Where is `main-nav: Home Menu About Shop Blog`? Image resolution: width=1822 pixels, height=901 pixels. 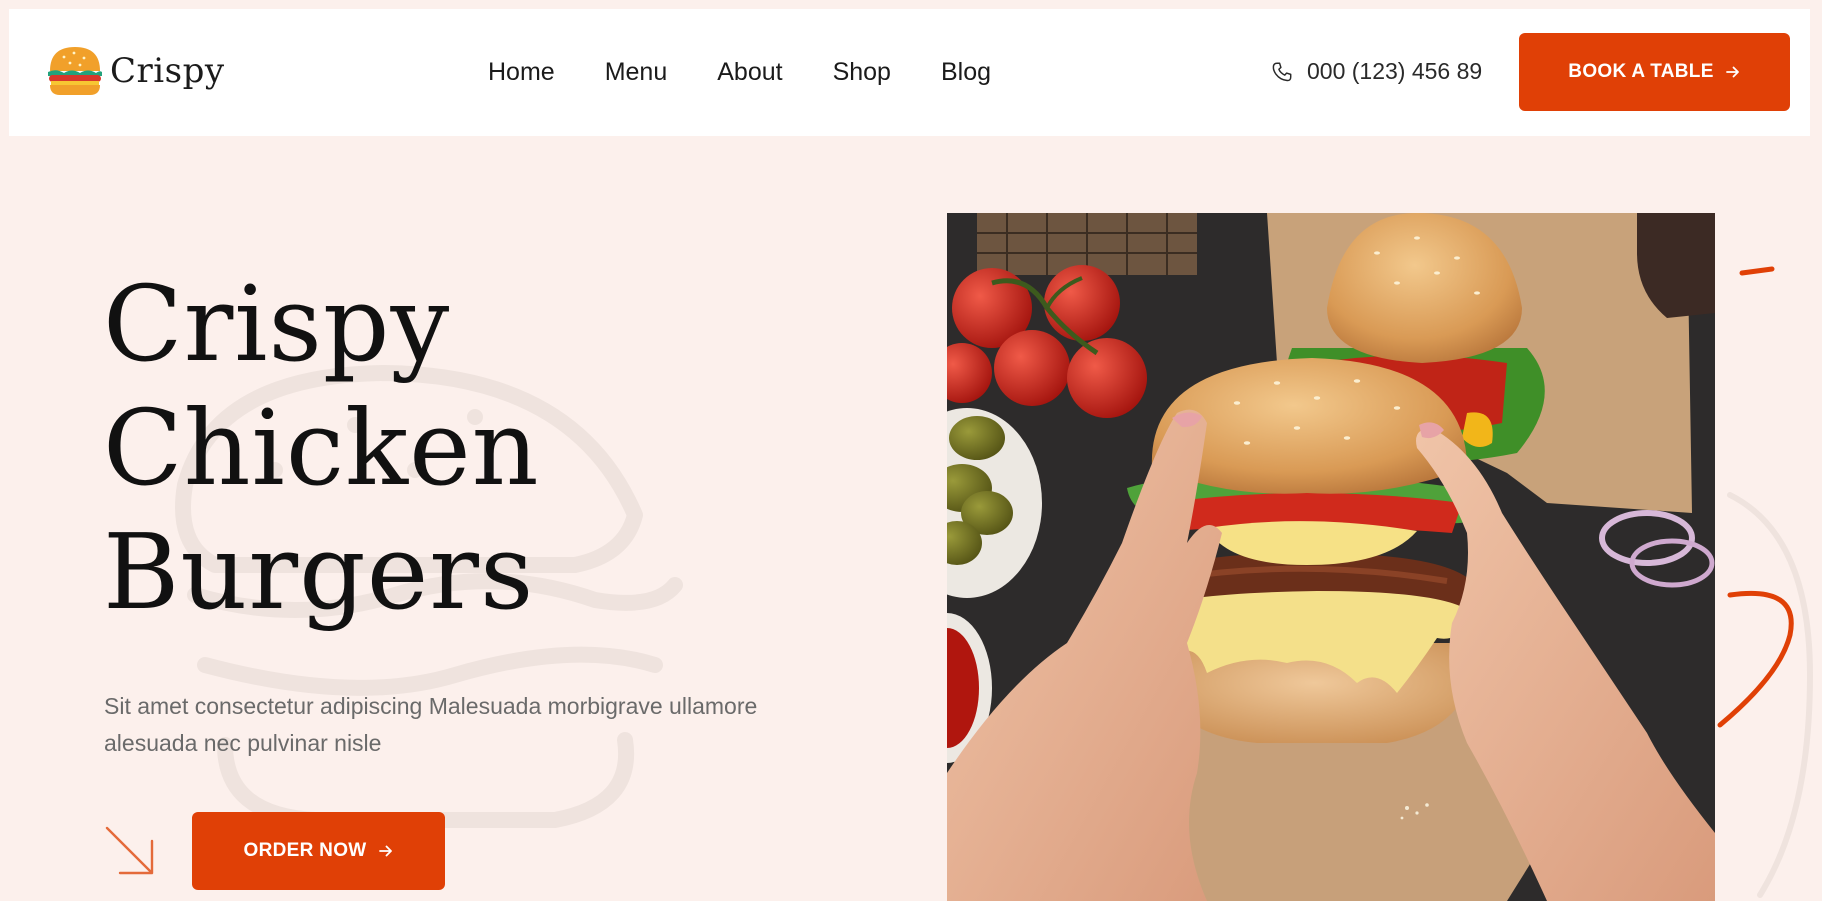 main-nav: Home Menu About Shop Blog is located at coordinates (764, 72).